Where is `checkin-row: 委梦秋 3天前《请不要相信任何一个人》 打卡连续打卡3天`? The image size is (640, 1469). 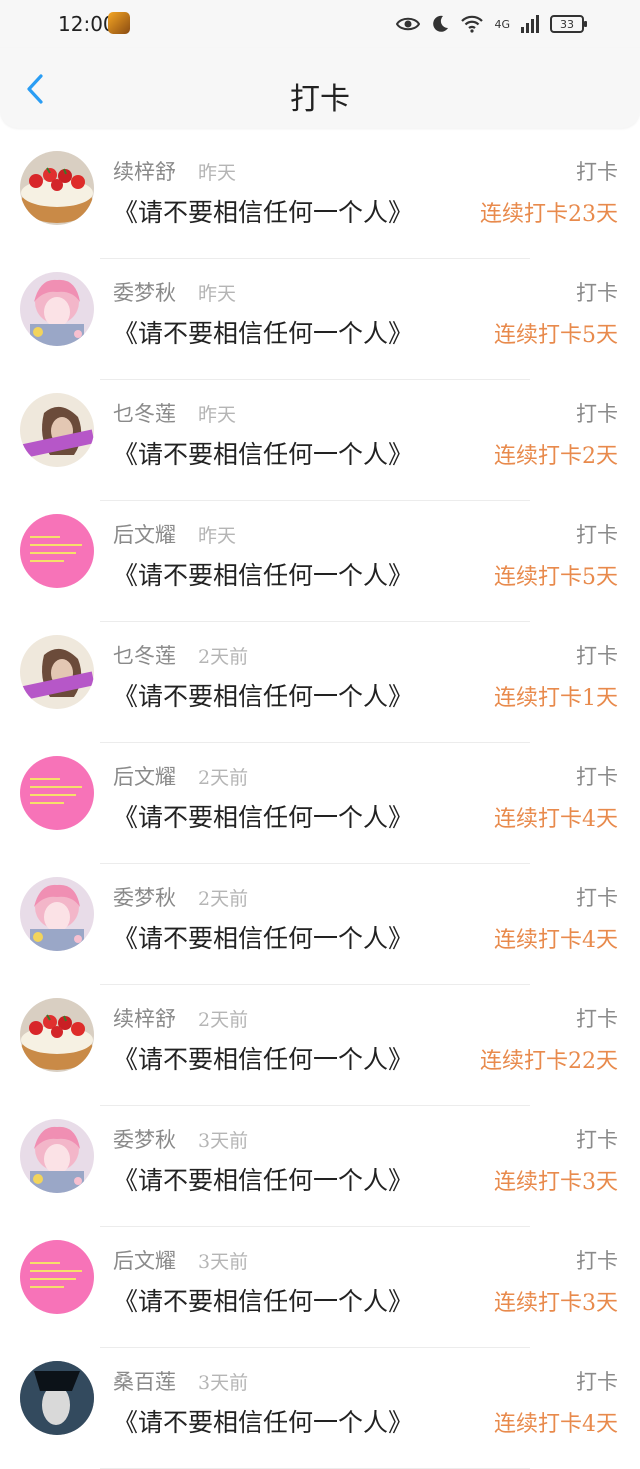
checkin-row: 委梦秋 3天前《请不要相信任何一个人》 打卡连续打卡3天 is located at coordinates (320, 1166).